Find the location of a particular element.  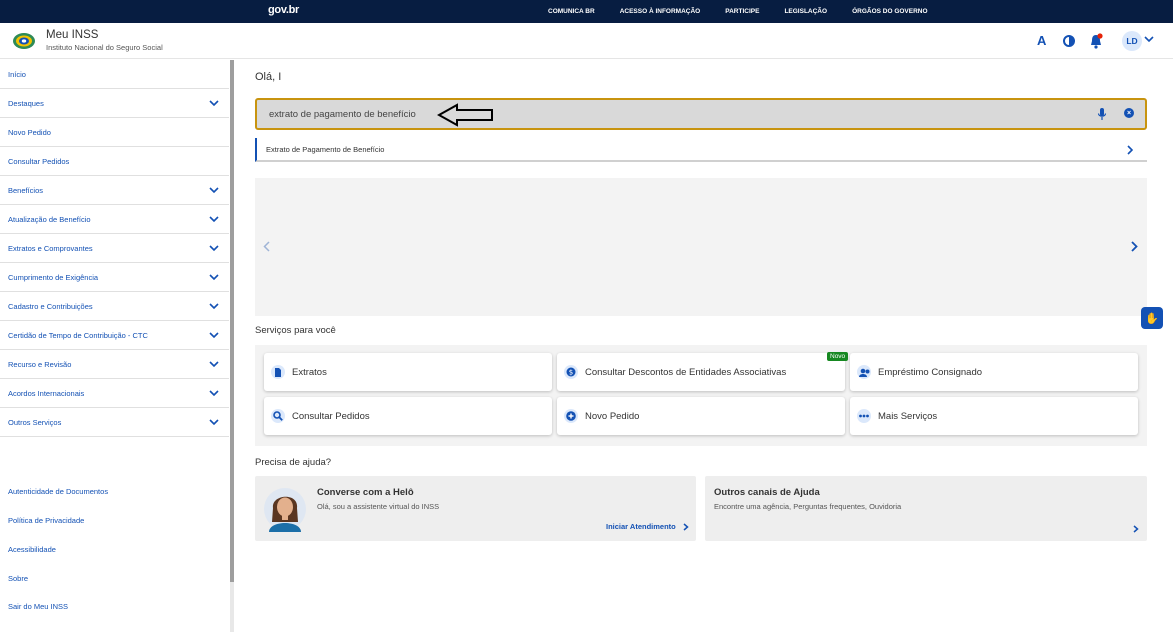

user-avatar: LD is located at coordinates (1132, 41).